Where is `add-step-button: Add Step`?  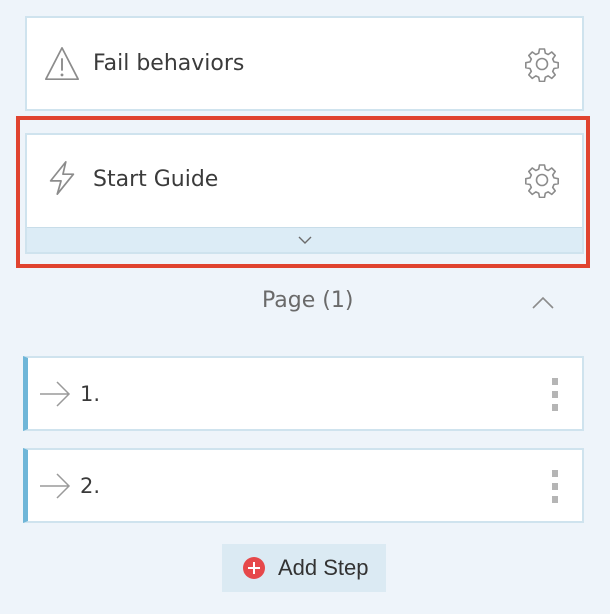 add-step-button: Add Step is located at coordinates (304, 568).